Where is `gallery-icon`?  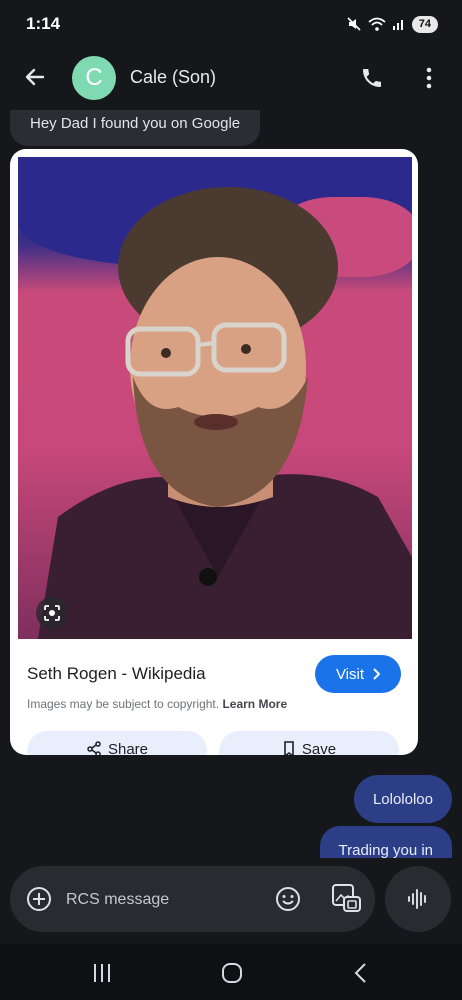
gallery-icon is located at coordinates (346, 898).